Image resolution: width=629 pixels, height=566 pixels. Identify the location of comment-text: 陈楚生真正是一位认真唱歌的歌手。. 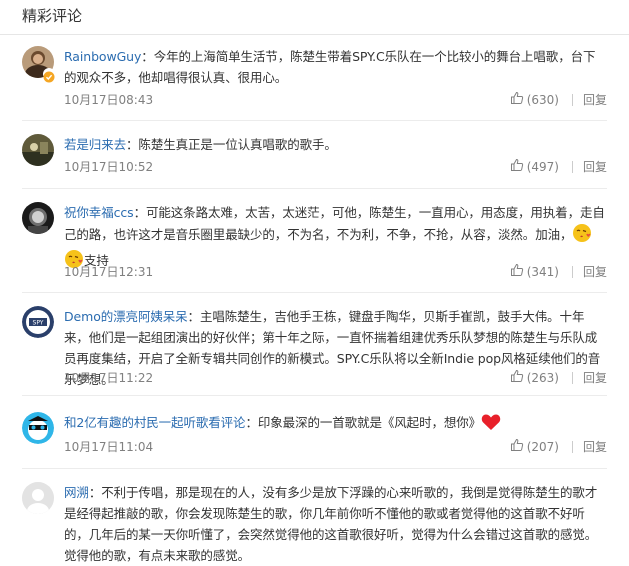
(237, 144).